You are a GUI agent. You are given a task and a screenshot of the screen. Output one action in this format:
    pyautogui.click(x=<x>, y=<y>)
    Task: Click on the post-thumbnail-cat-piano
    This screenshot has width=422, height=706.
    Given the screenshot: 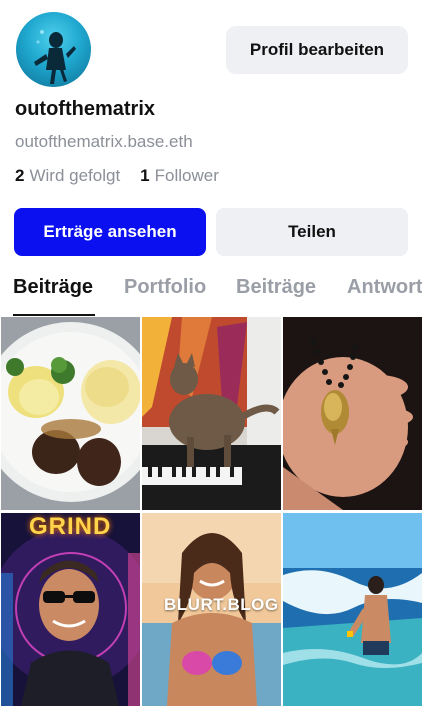 What is the action you would take?
    pyautogui.click(x=211, y=413)
    